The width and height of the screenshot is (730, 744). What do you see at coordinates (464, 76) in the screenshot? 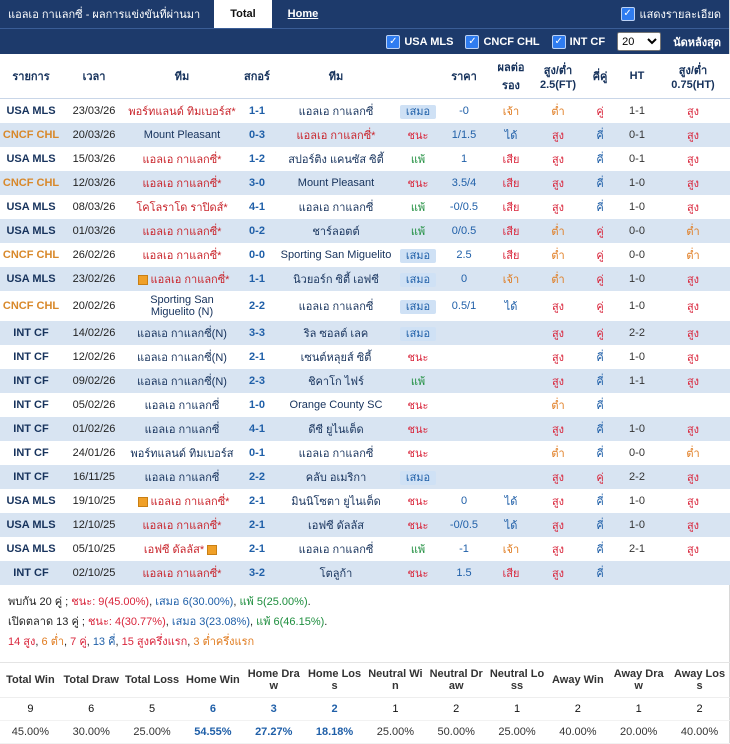
I see `column-header: ราคา` at bounding box center [464, 76].